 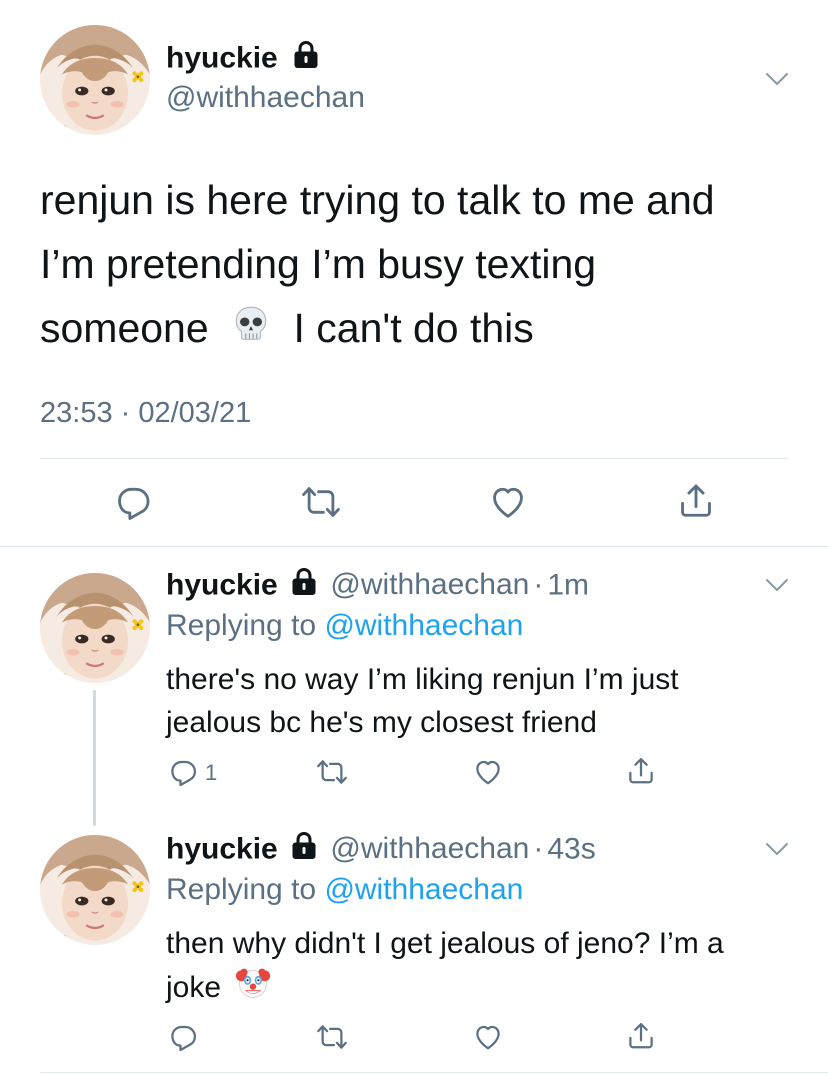 I want to click on tweet-text-line: joke, so click(x=445, y=989).